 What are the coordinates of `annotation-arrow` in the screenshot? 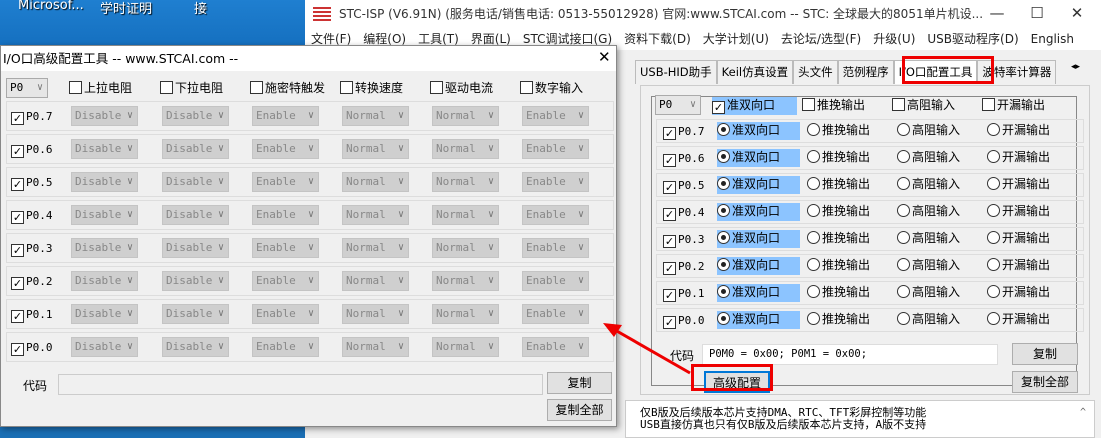 It's located at (647, 349).